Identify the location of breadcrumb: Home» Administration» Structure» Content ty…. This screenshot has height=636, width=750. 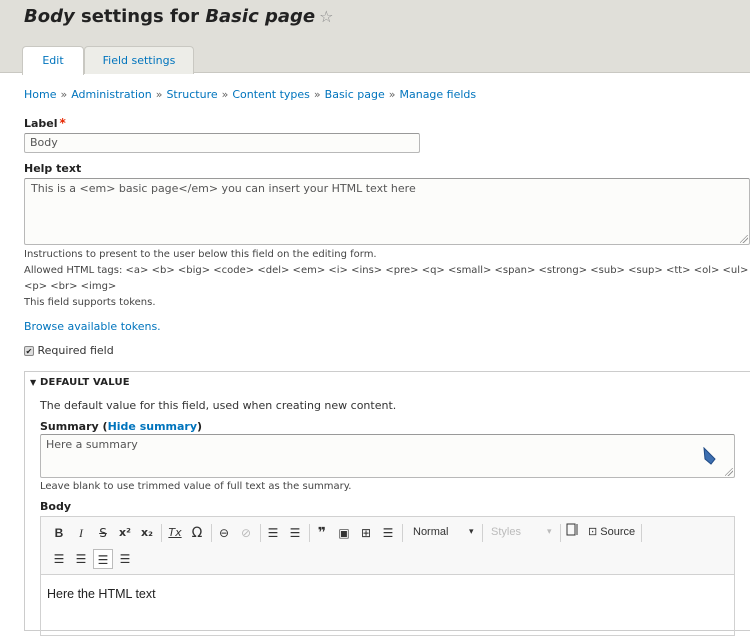
(250, 94).